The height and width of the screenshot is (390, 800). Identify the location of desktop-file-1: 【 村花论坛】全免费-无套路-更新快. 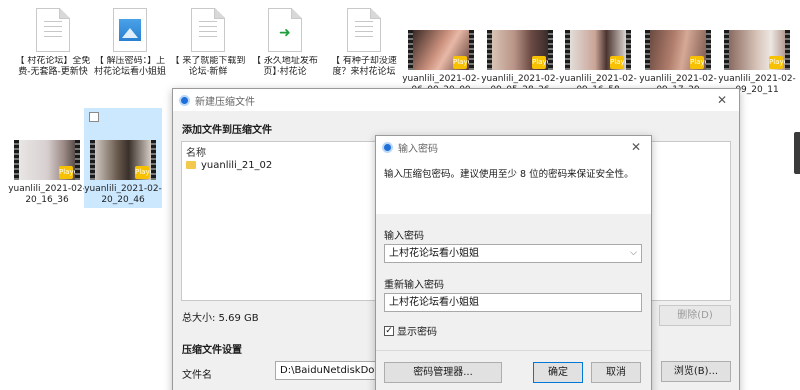
(53, 43).